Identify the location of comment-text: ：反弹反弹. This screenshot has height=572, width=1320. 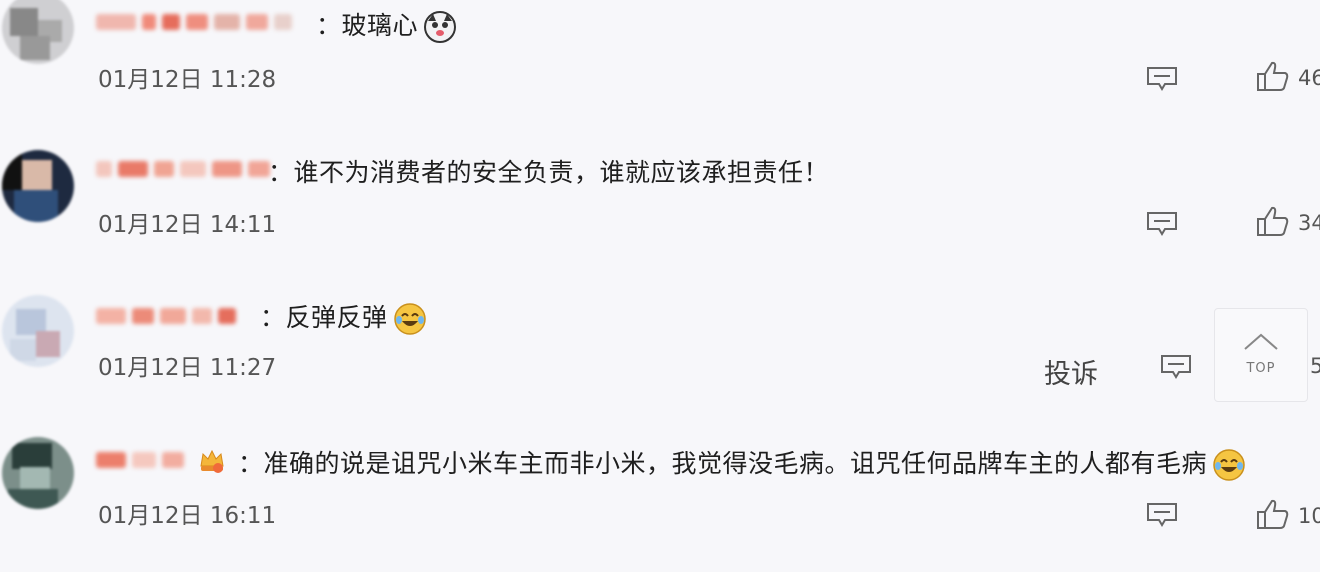
(343, 316).